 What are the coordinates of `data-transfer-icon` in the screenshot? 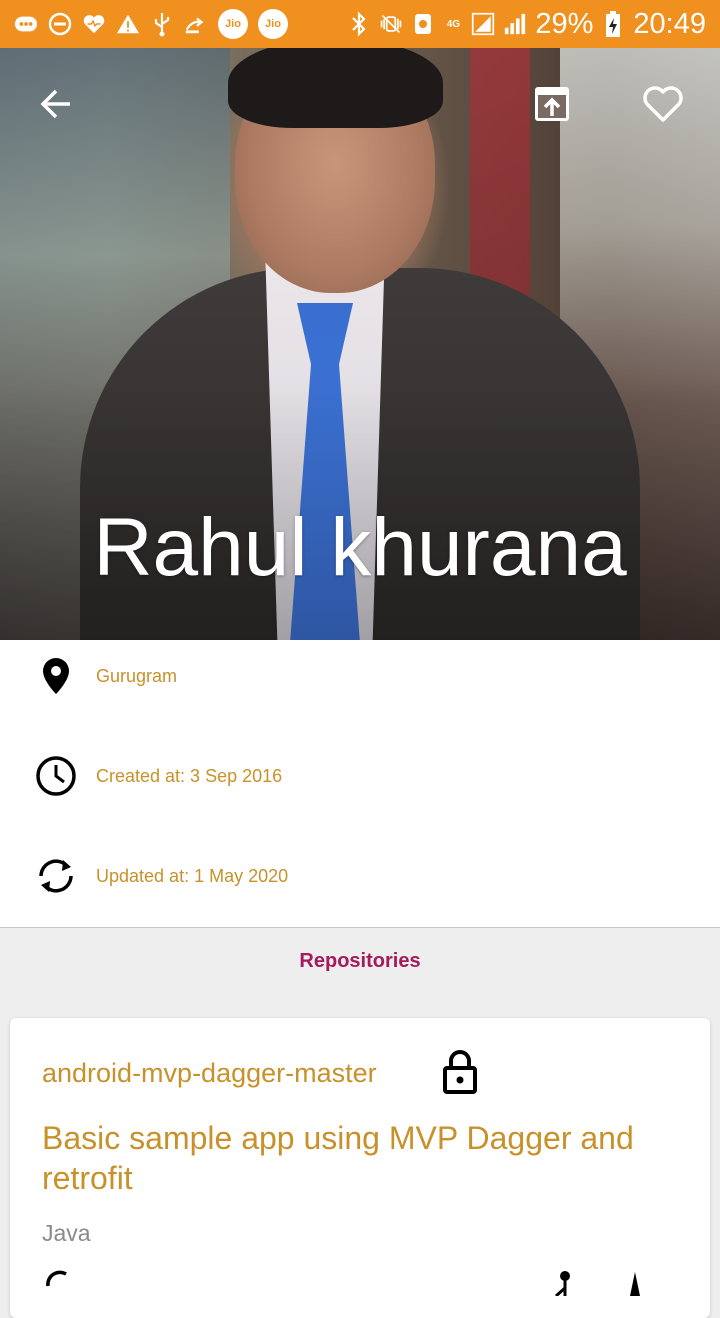 It's located at (196, 24).